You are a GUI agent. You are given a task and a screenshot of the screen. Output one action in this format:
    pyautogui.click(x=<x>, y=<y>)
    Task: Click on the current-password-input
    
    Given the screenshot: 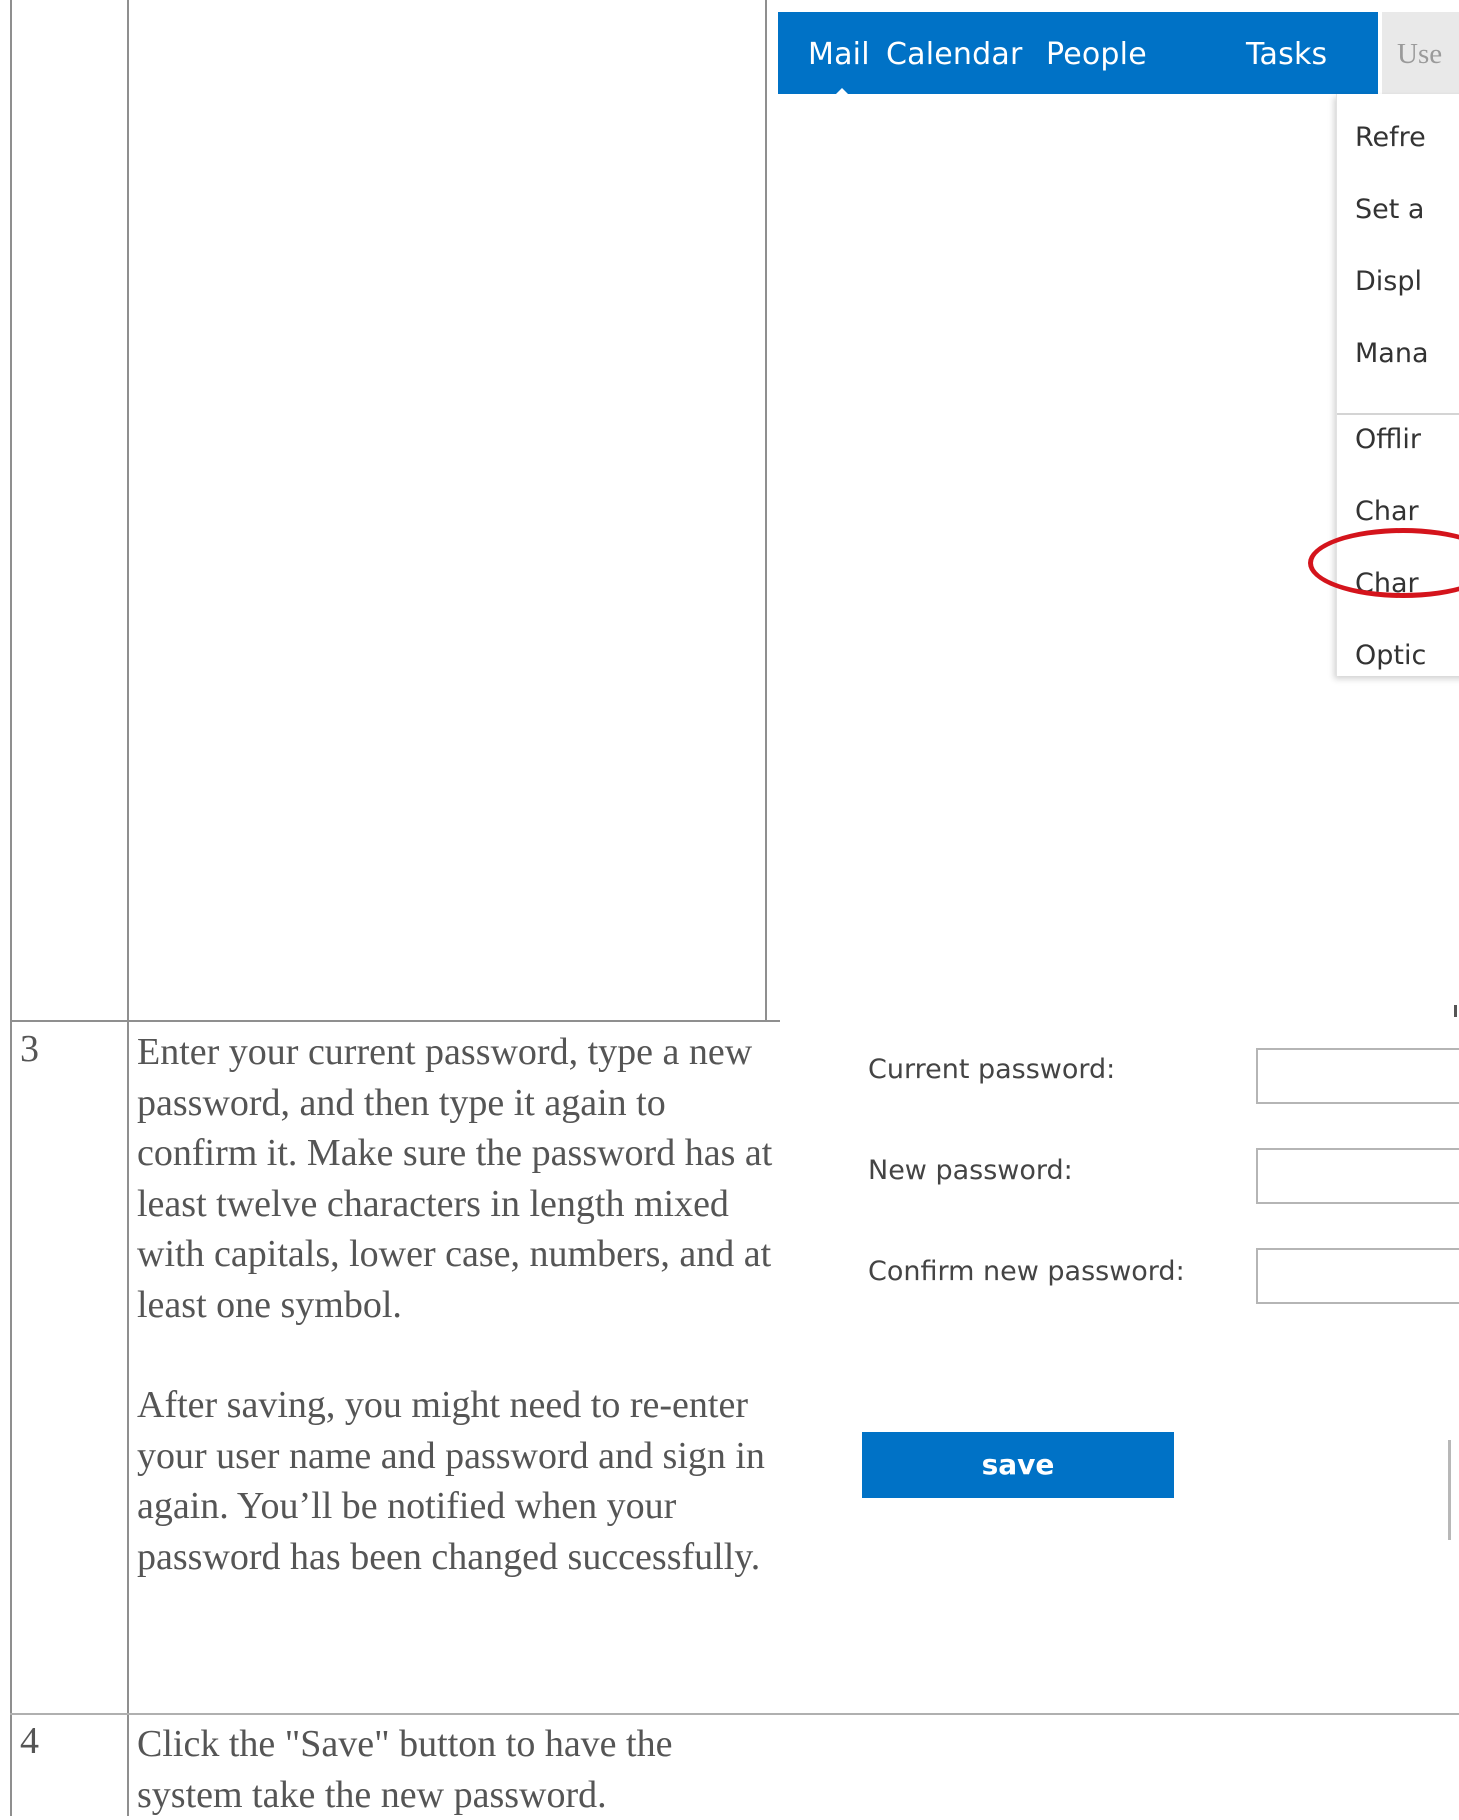 What is the action you would take?
    pyautogui.click(x=1357, y=1076)
    